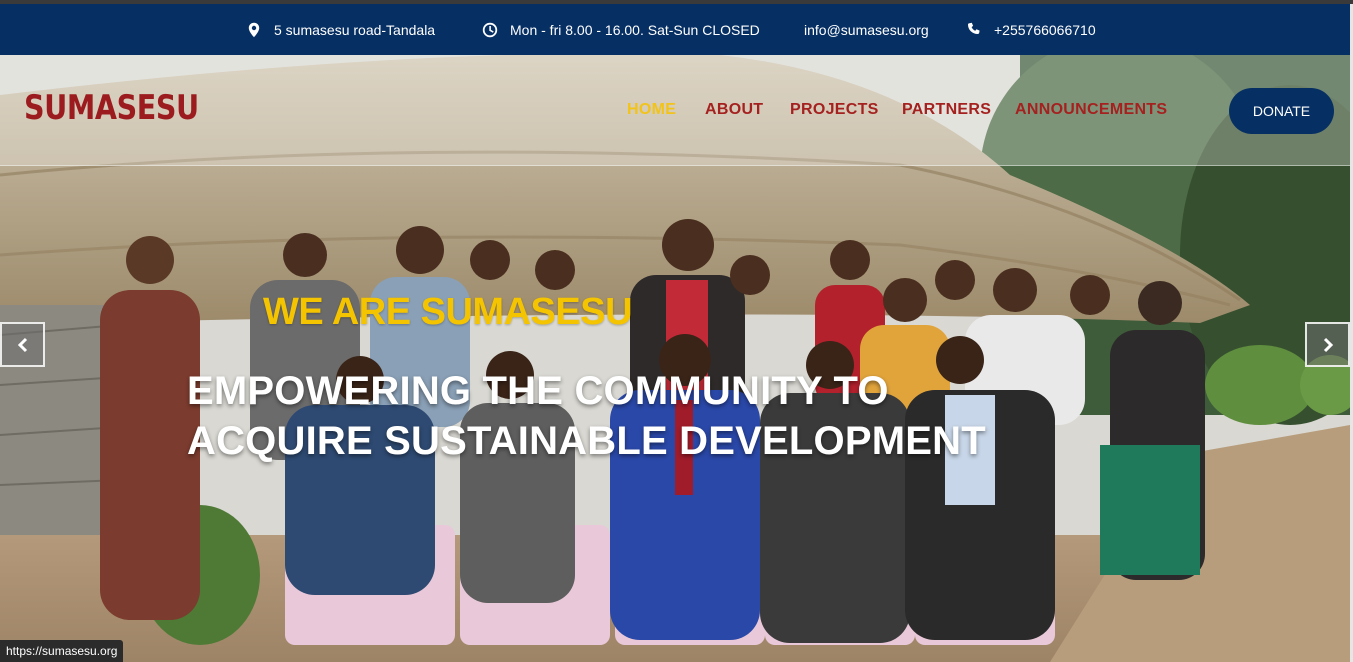 The image size is (1353, 662). What do you see at coordinates (1091, 110) in the screenshot?
I see `nav-announcements: ANNOUNCEMENTS` at bounding box center [1091, 110].